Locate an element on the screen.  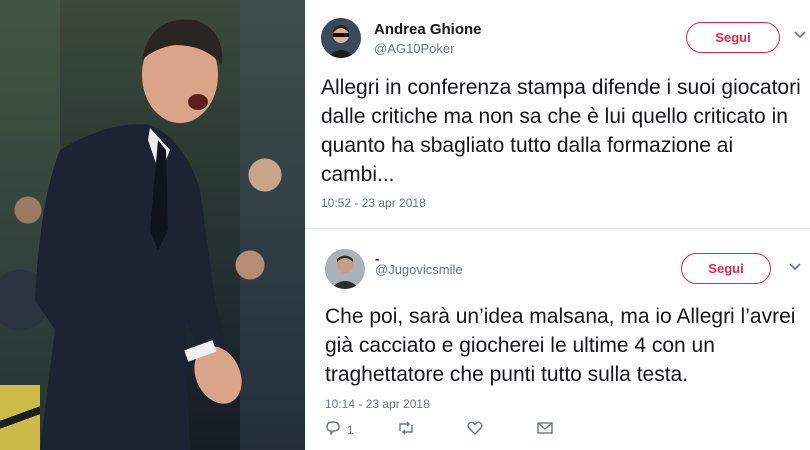
direct-message-icon is located at coordinates (545, 430).